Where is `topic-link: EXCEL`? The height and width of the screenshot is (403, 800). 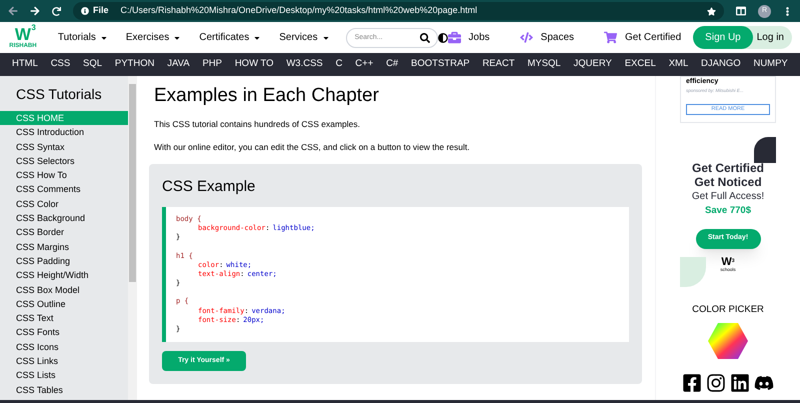 topic-link: EXCEL is located at coordinates (640, 64).